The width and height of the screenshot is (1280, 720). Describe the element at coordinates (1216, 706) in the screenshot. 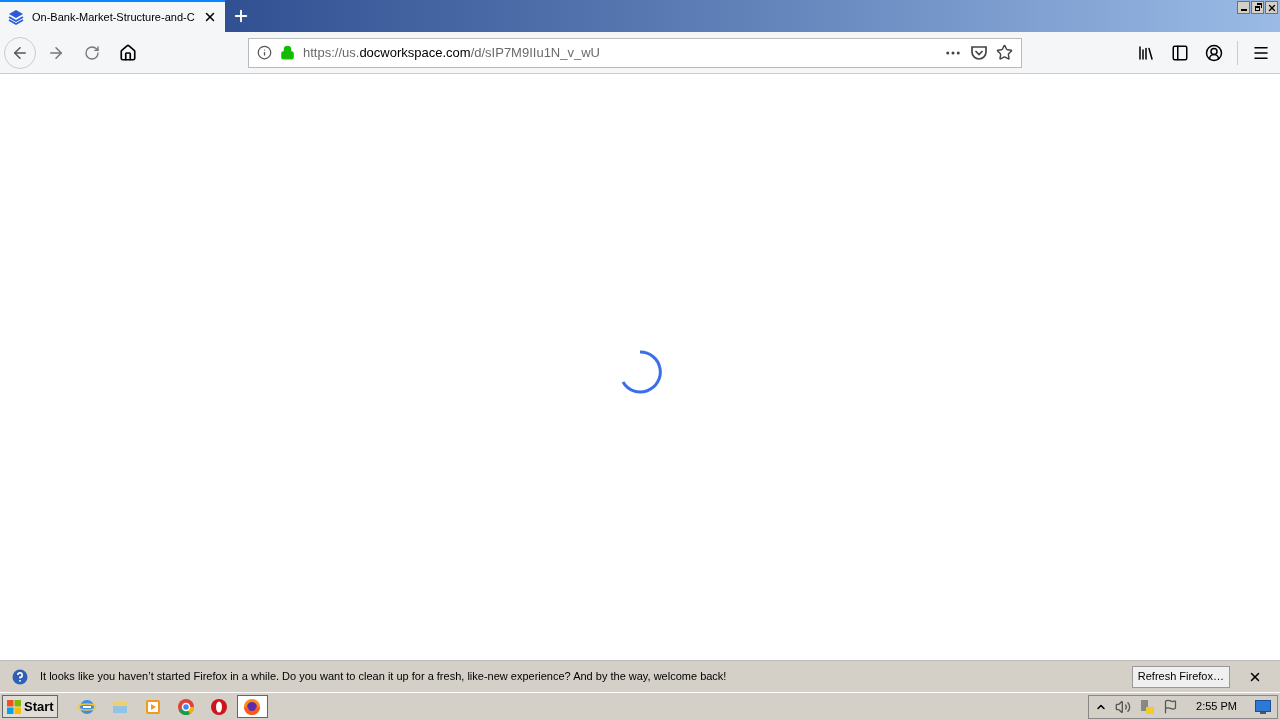

I see `clock: 2:55 PM` at that location.